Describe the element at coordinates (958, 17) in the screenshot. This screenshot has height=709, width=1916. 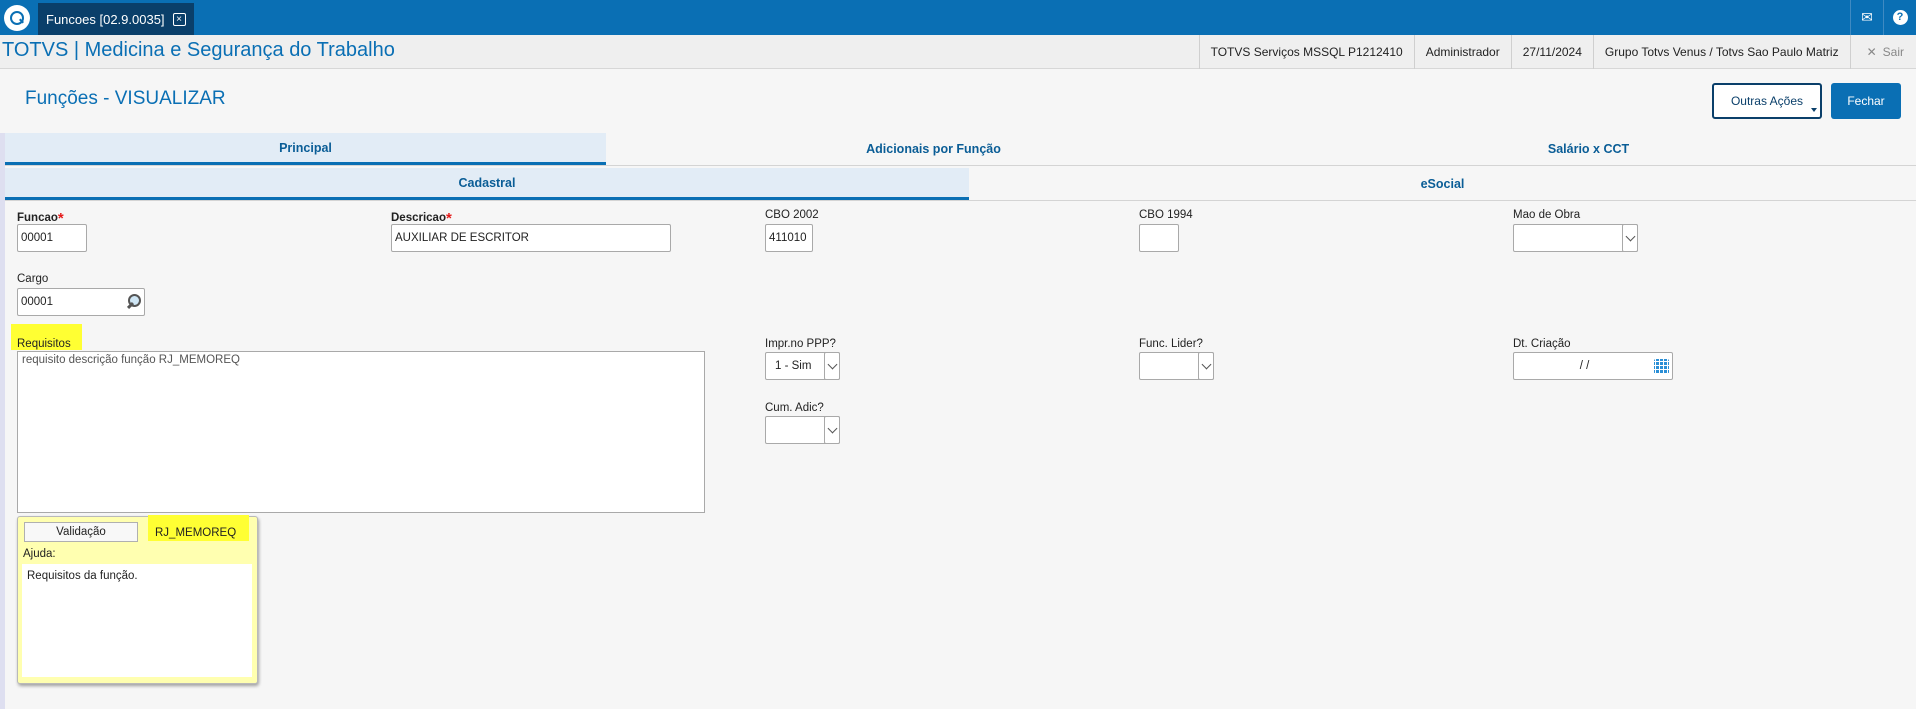
I see `top-bar: Funcoes [02.9.0035] × ✉ ?` at that location.